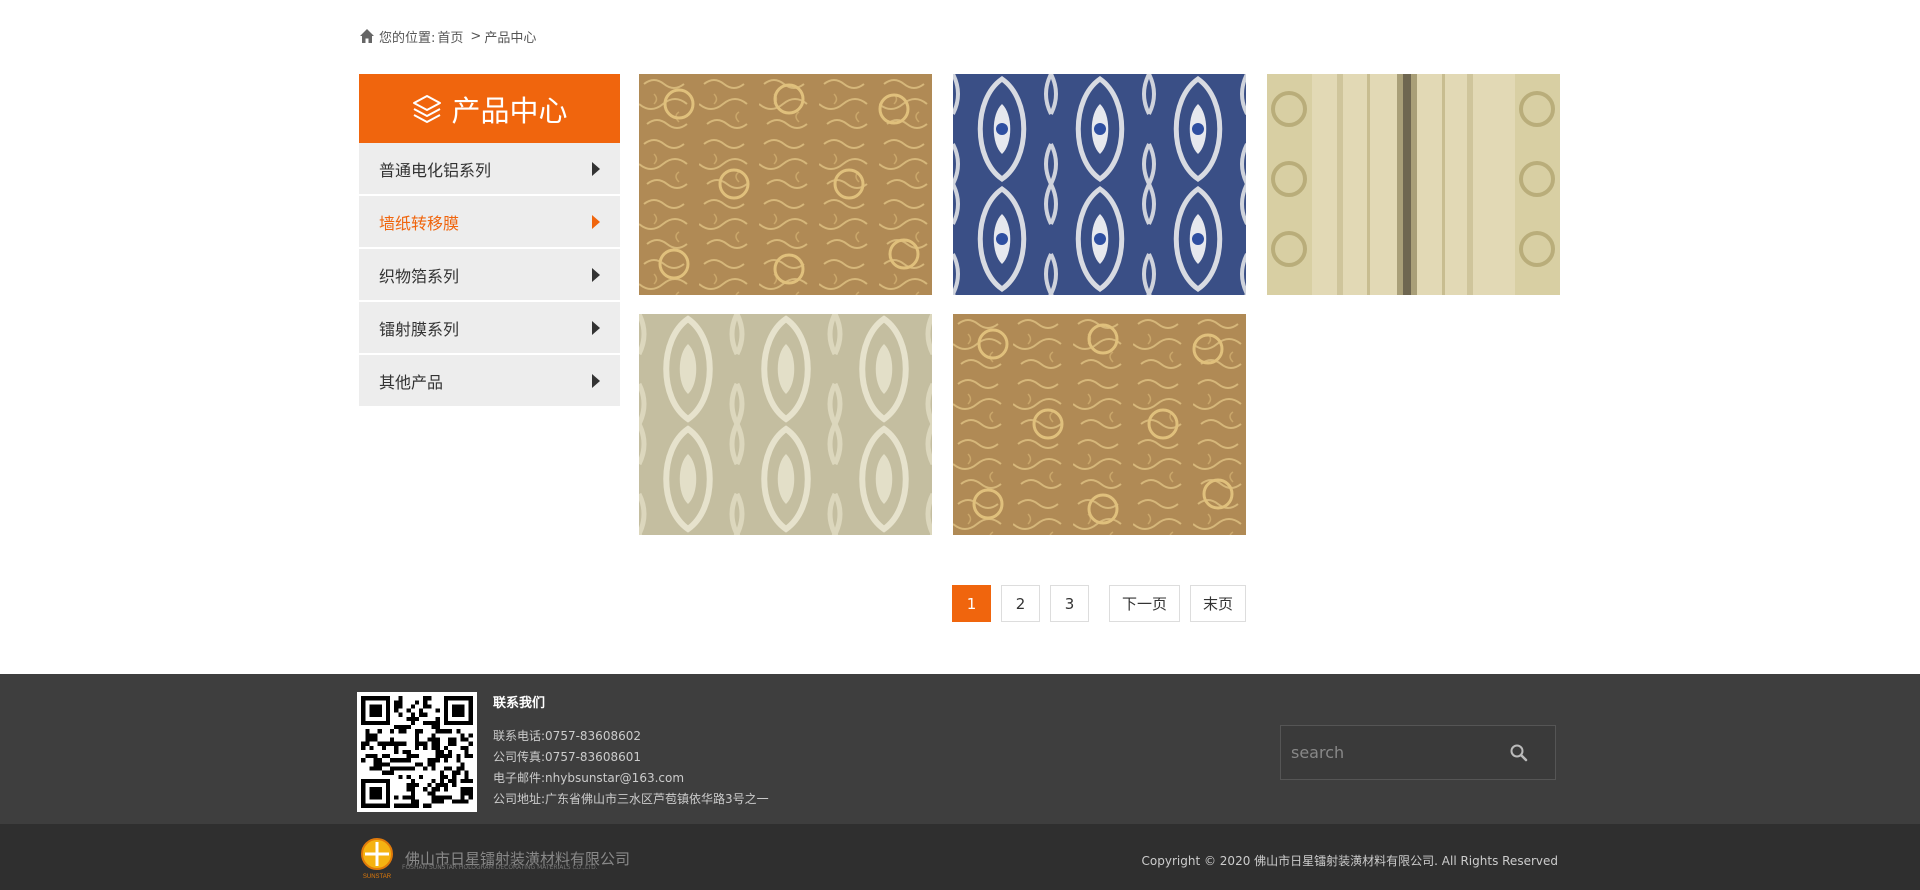 This screenshot has width=1920, height=890. Describe the element at coordinates (417, 752) in the screenshot. I see `qr-code` at that location.